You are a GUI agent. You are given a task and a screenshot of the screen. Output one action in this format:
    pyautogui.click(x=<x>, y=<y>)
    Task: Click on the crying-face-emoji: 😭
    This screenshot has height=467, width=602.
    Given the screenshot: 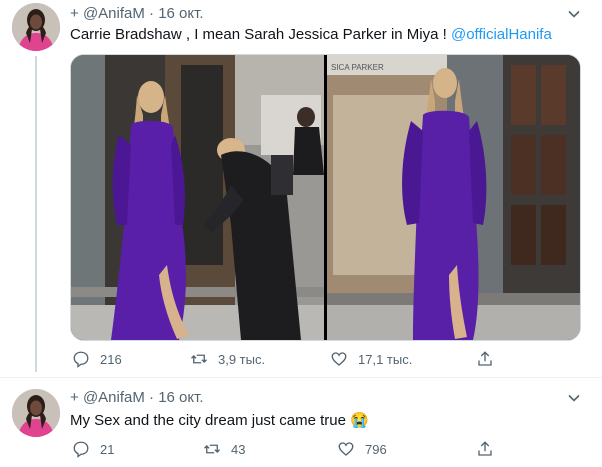 What is the action you would take?
    pyautogui.click(x=359, y=420)
    